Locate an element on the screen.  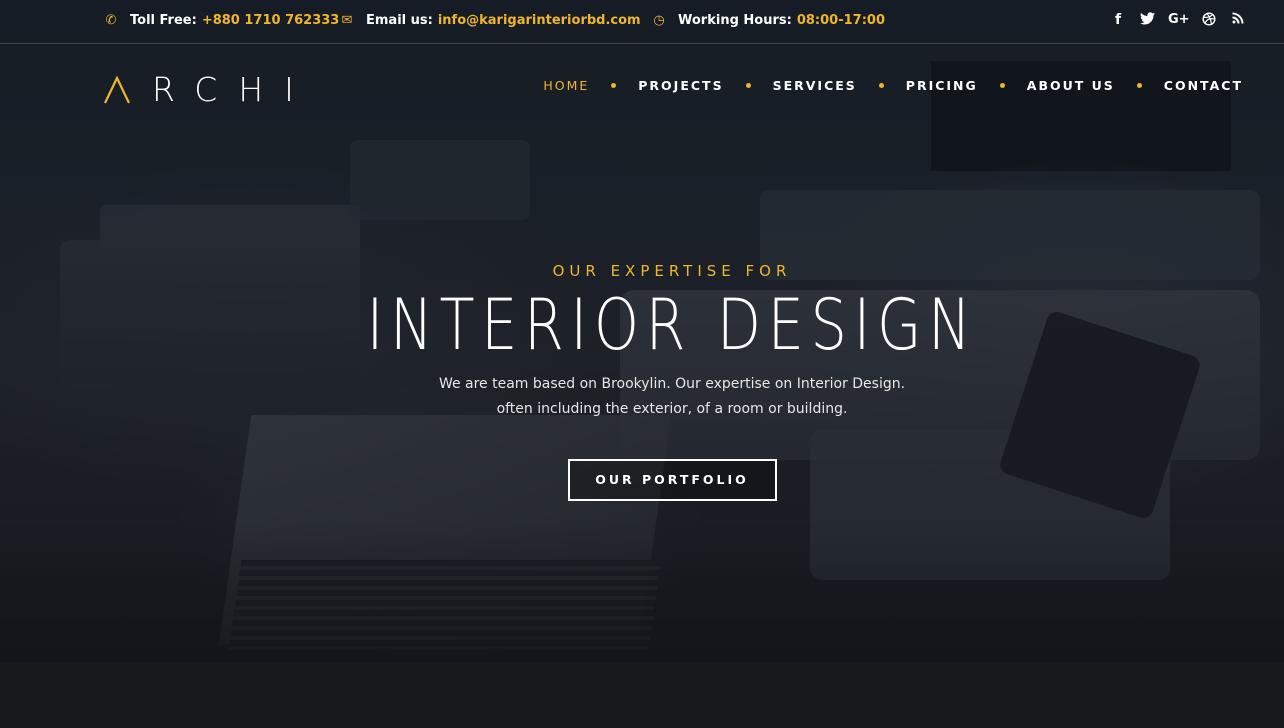
email-info: ✉ Email us: info@karigarinteriorbd.com is located at coordinates (490, 20).